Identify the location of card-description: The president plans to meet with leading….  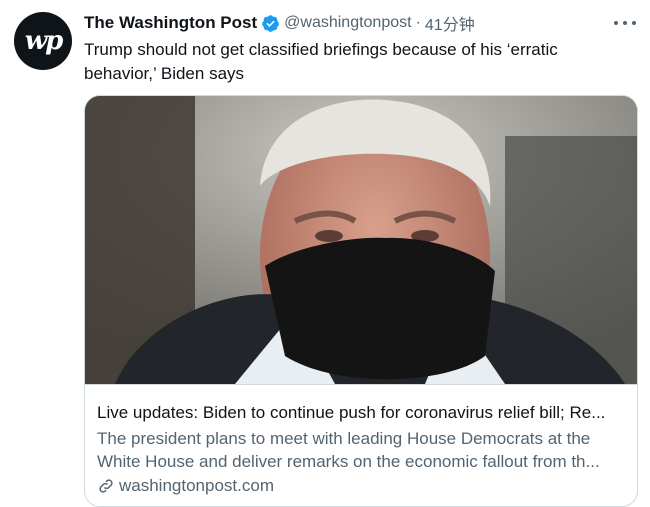
(348, 450).